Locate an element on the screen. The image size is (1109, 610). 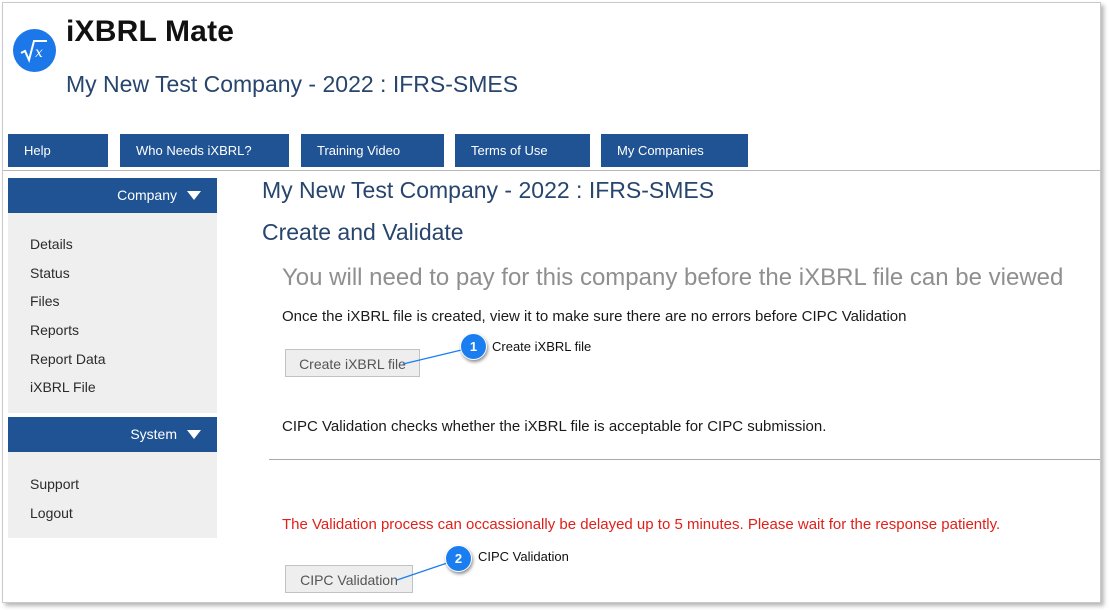
sidebar-item-report-data: Report Data is located at coordinates (67, 359).